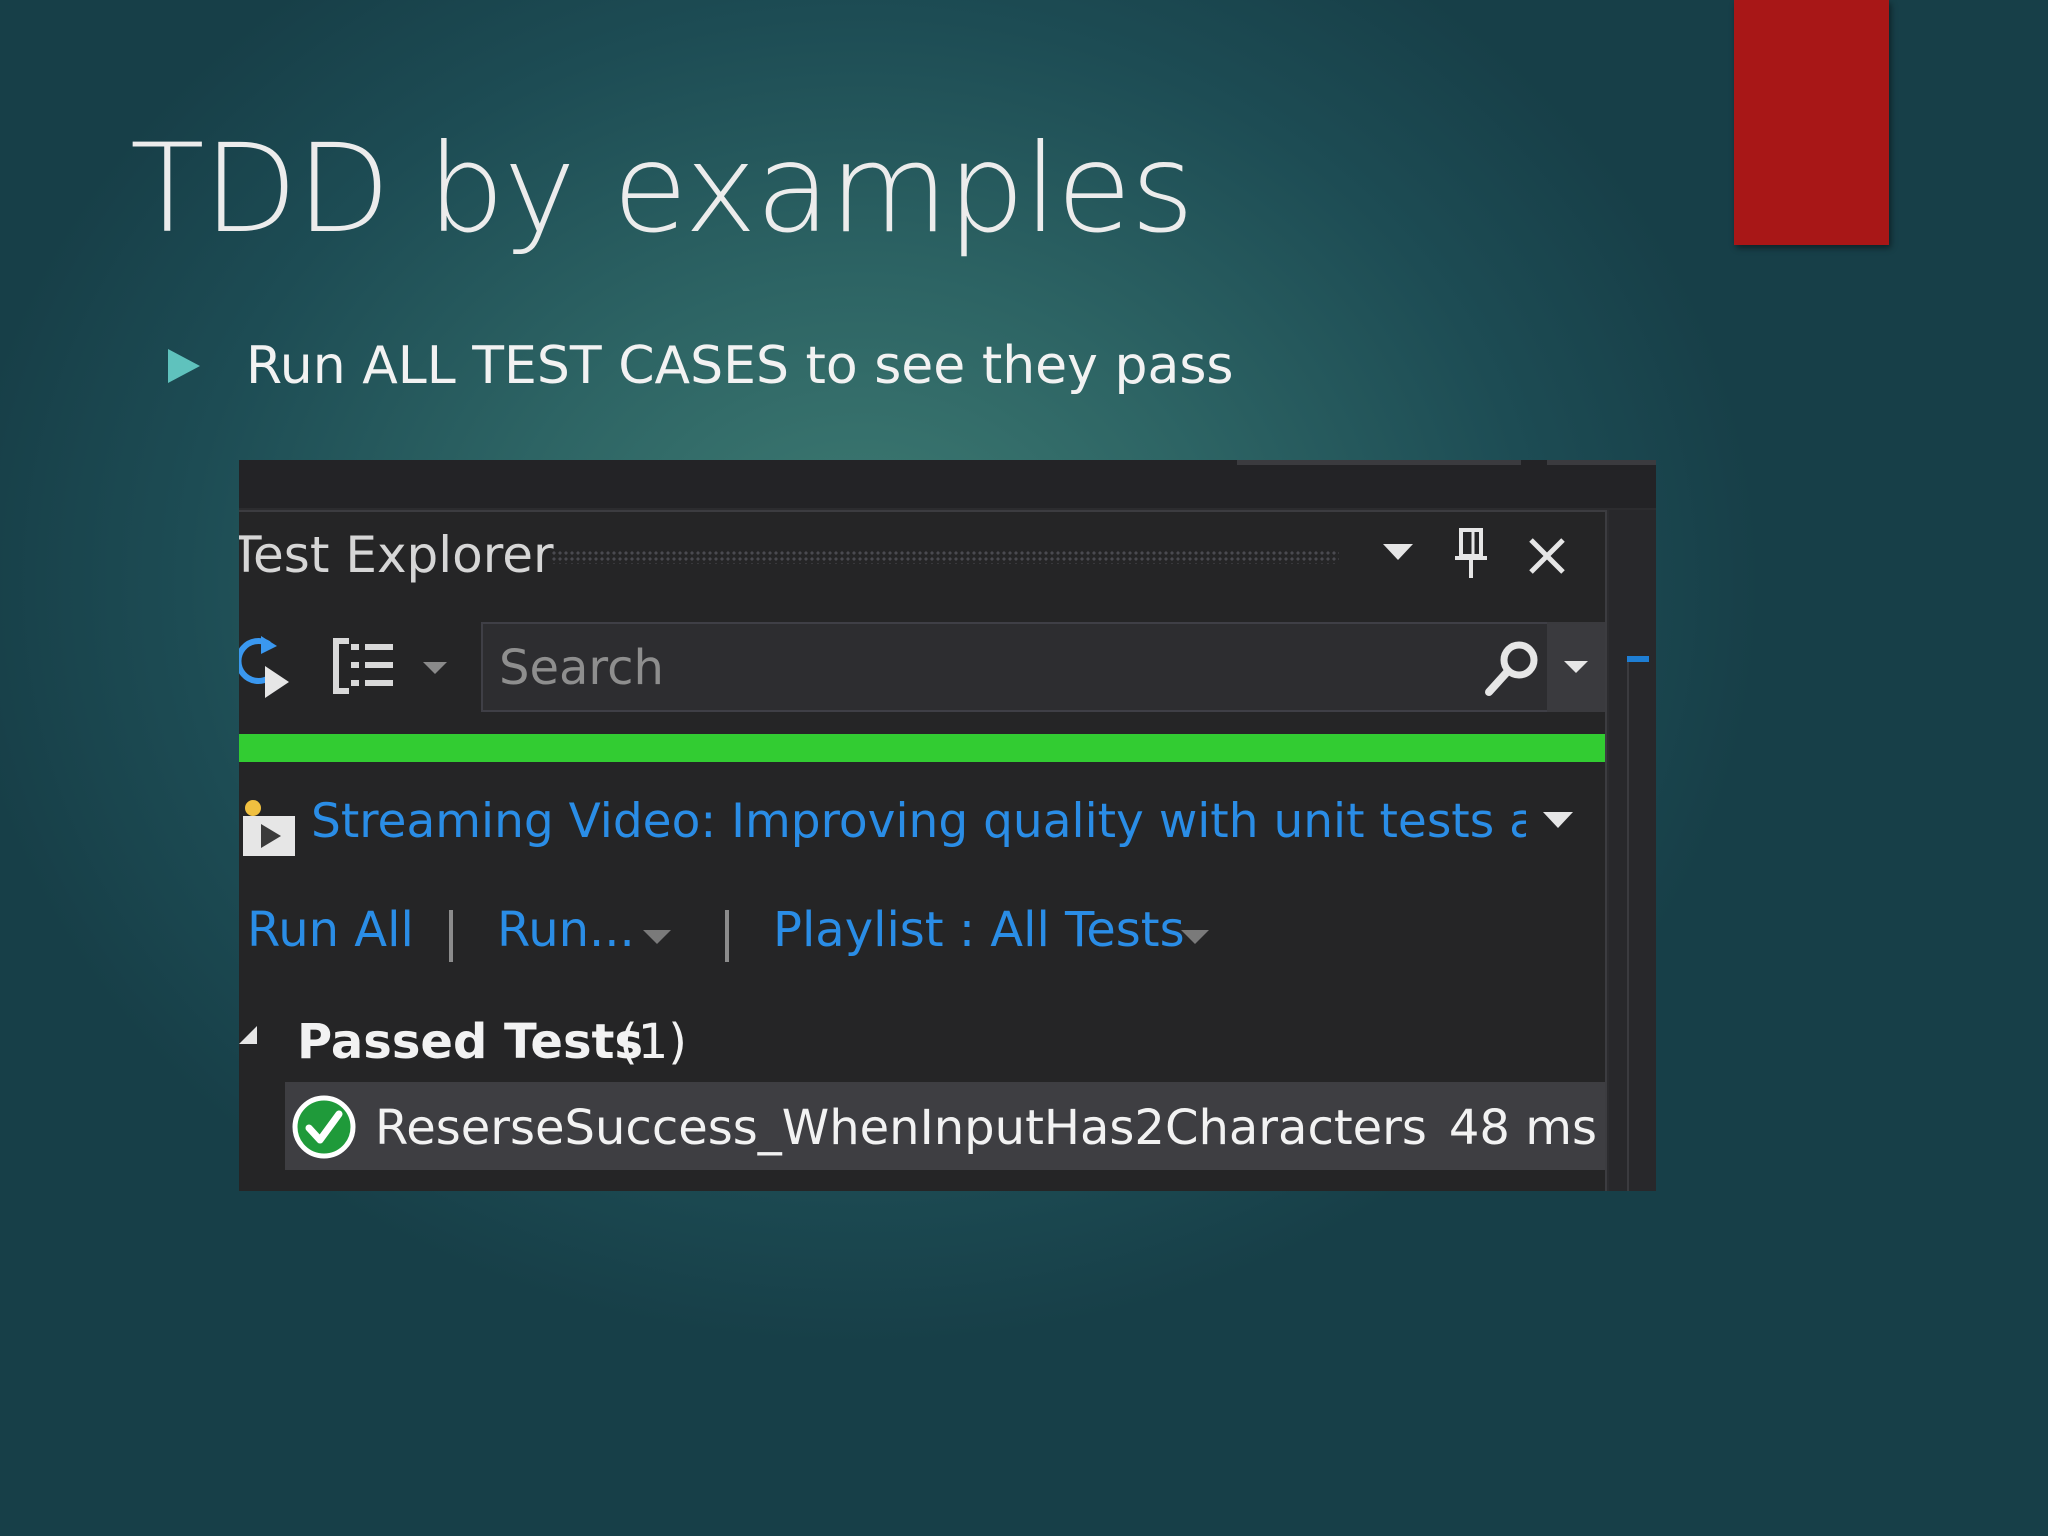 Image resolution: width=2048 pixels, height=1536 pixels. Describe the element at coordinates (266, 667) in the screenshot. I see `run-refresh-icon` at that location.